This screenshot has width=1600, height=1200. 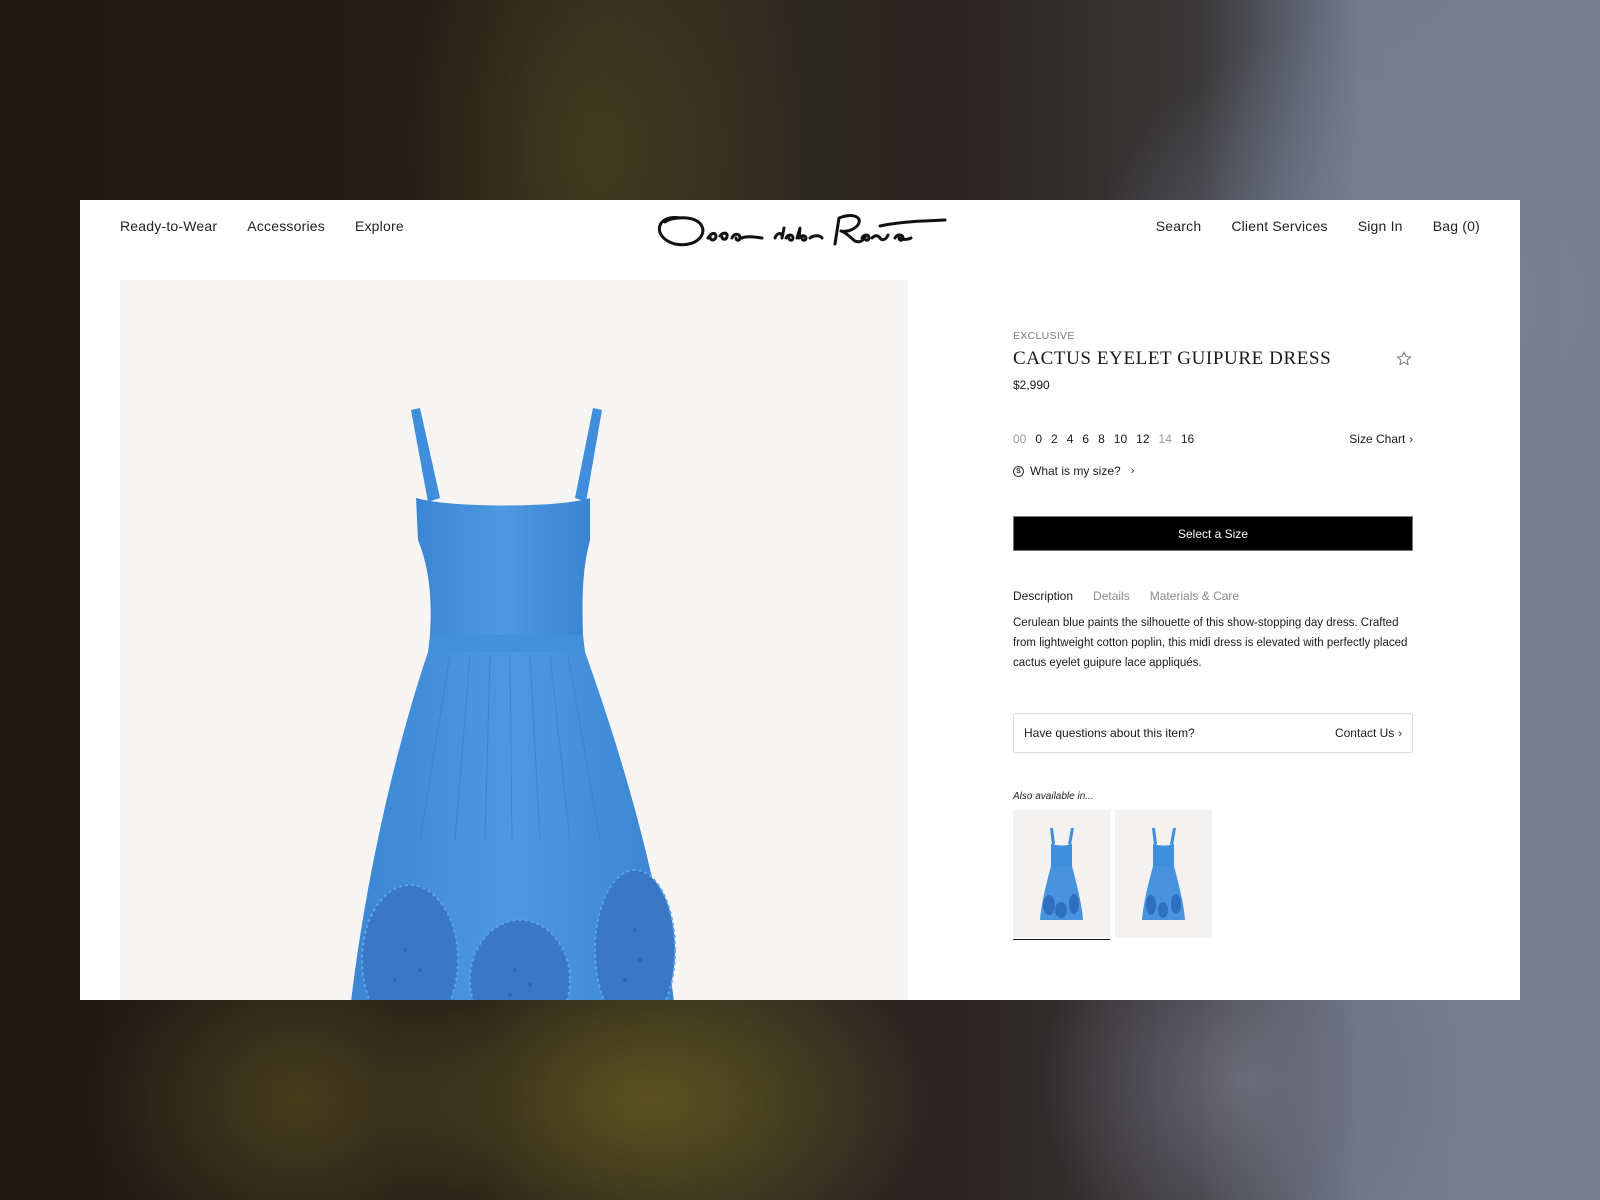 What do you see at coordinates (1120, 439) in the screenshot?
I see `size-option-10: 10` at bounding box center [1120, 439].